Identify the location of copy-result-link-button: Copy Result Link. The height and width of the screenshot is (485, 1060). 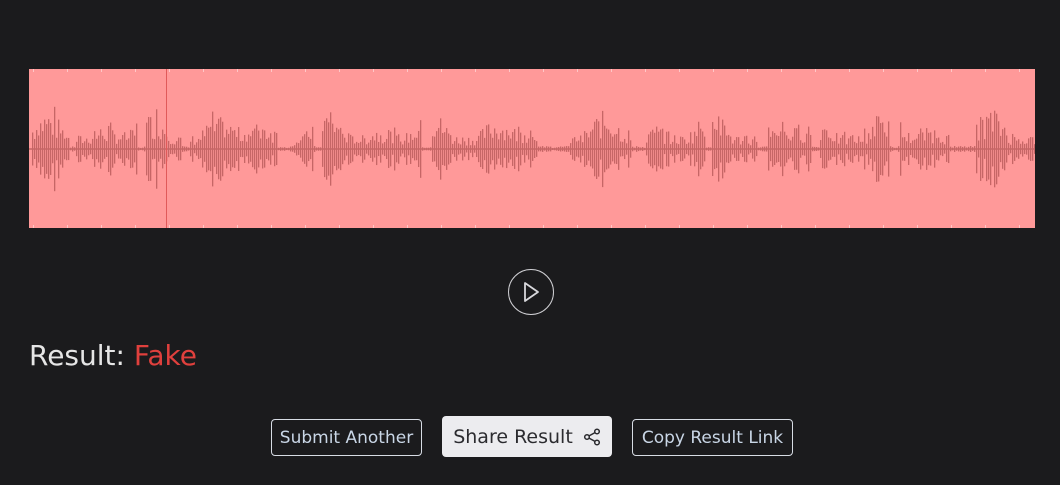
(712, 437).